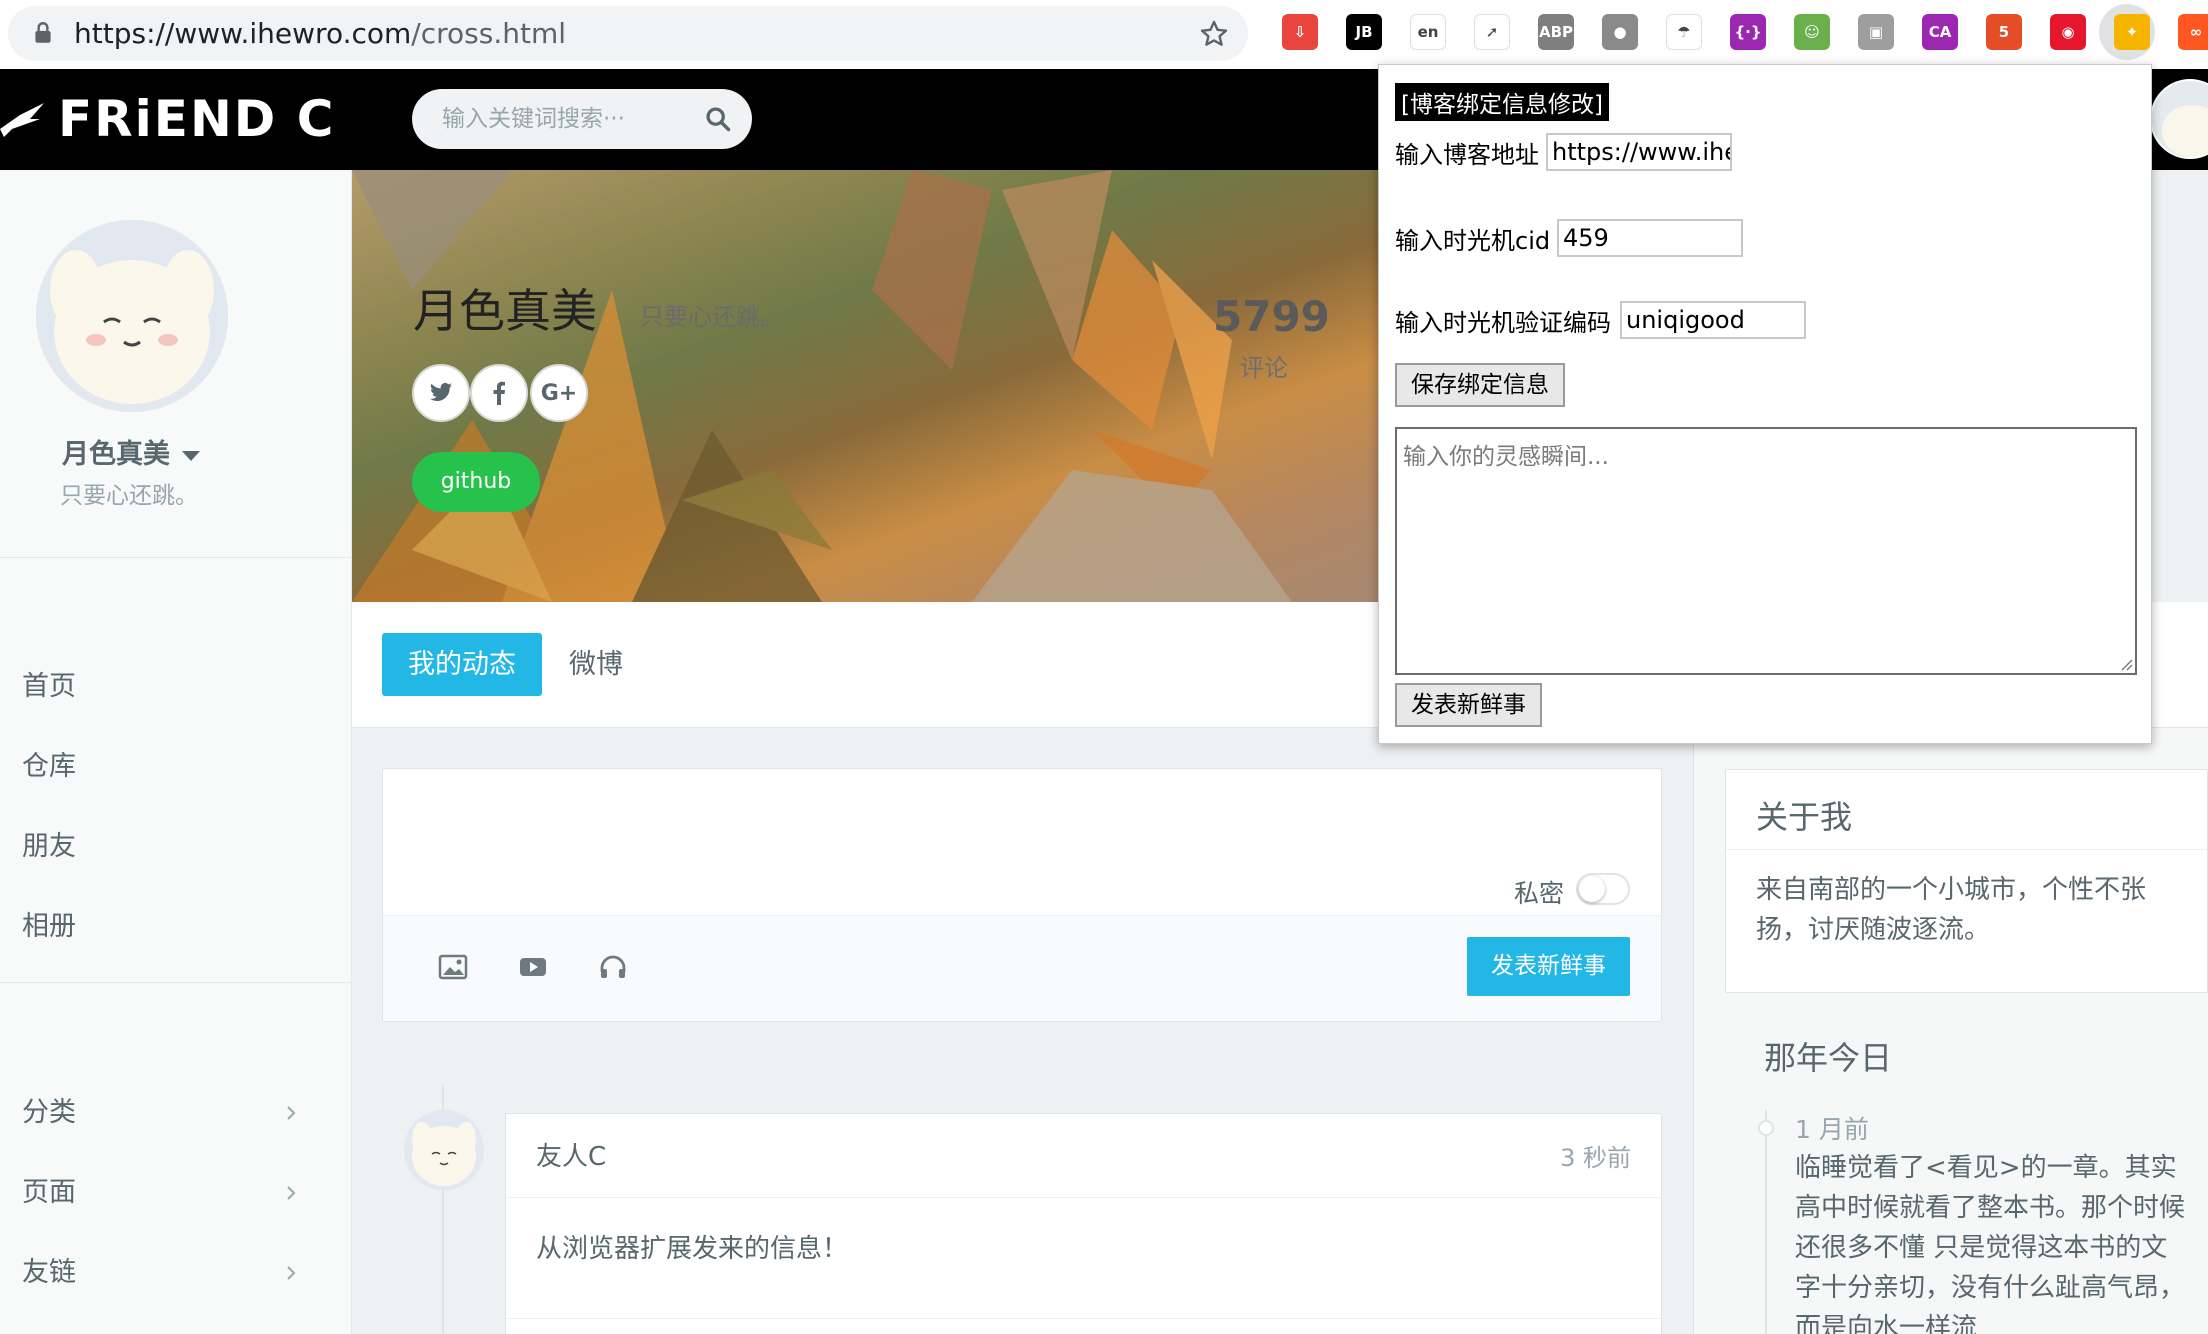  Describe the element at coordinates (1467, 155) in the screenshot. I see `blog-url-label: 输入博客地址` at that location.